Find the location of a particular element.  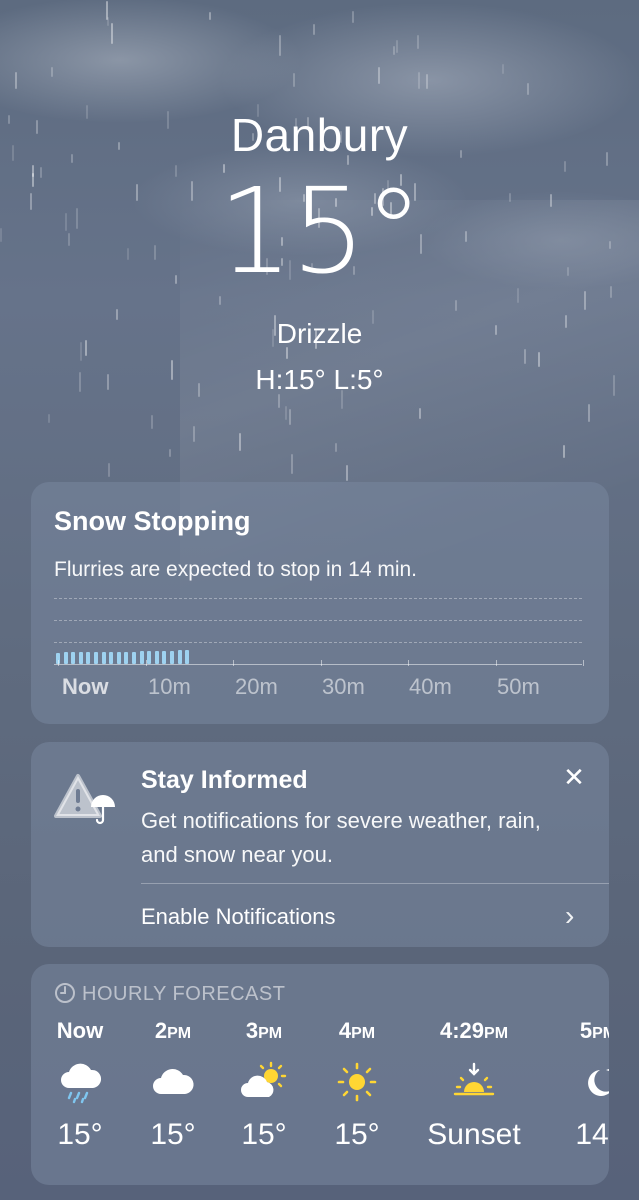

warning-umbrella-icon is located at coordinates (84, 799).